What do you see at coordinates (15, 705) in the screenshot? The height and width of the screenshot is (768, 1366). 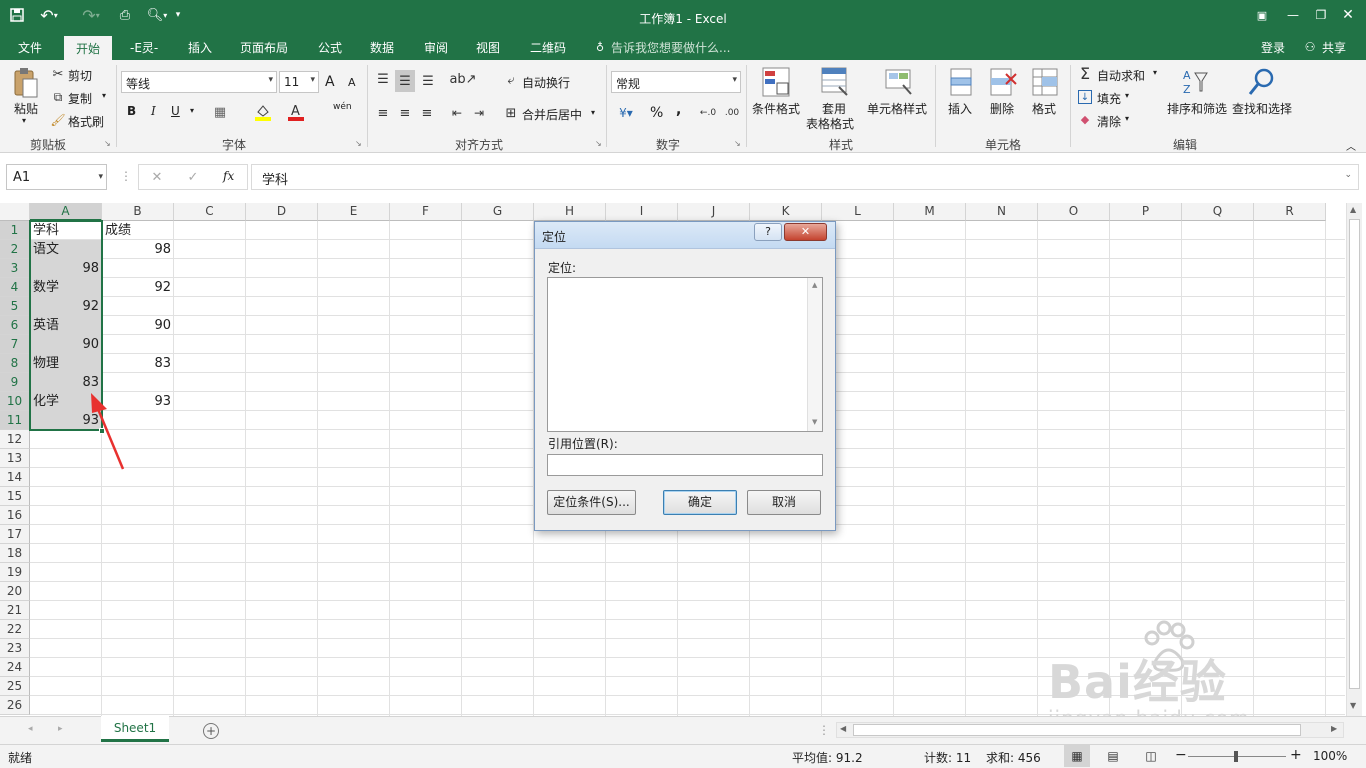 I see `row-header-26: 26` at bounding box center [15, 705].